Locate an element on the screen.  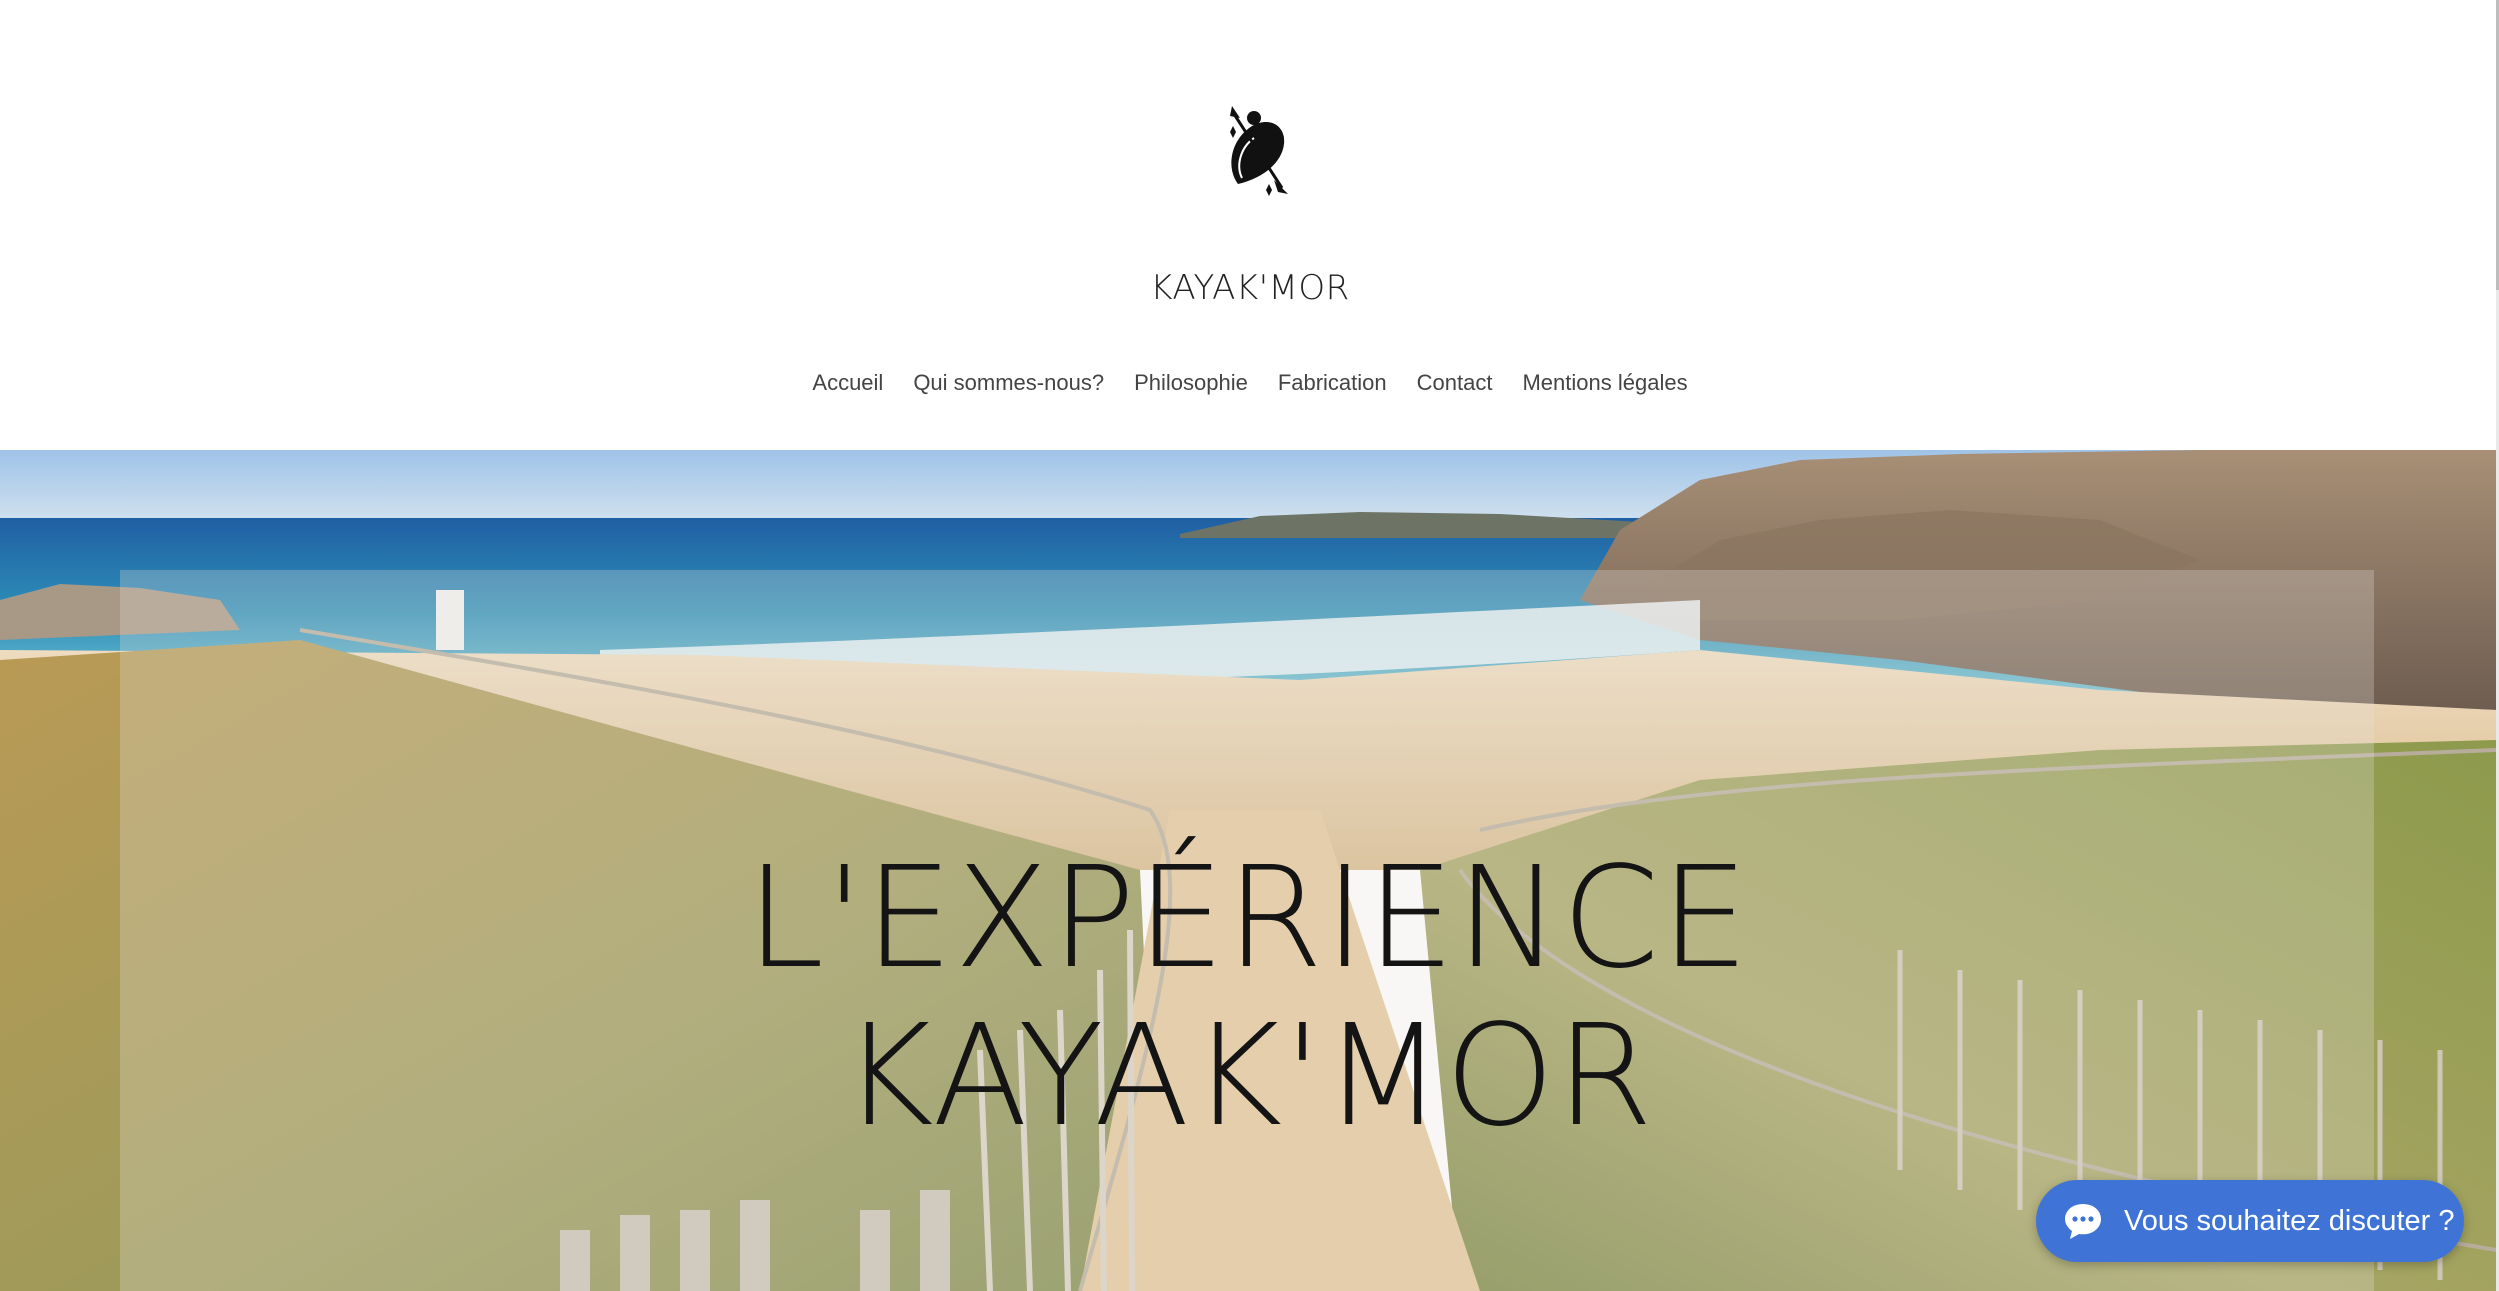
nav-item-mentions-legales: Mentions légales is located at coordinates (1604, 383).